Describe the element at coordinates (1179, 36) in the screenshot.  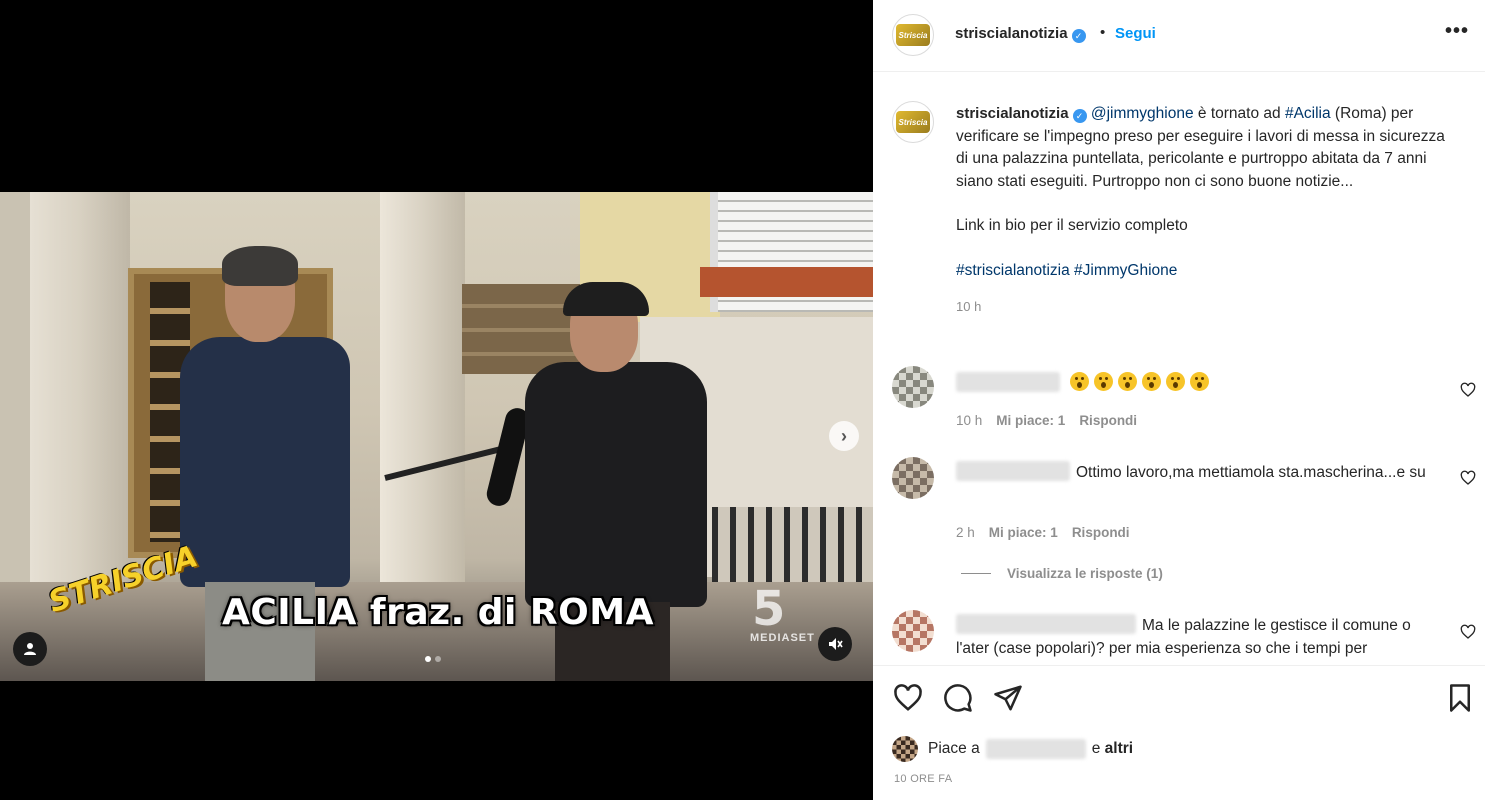
I see `post-header: Striscia striscialanotizia ✓ • Segui •••` at that location.